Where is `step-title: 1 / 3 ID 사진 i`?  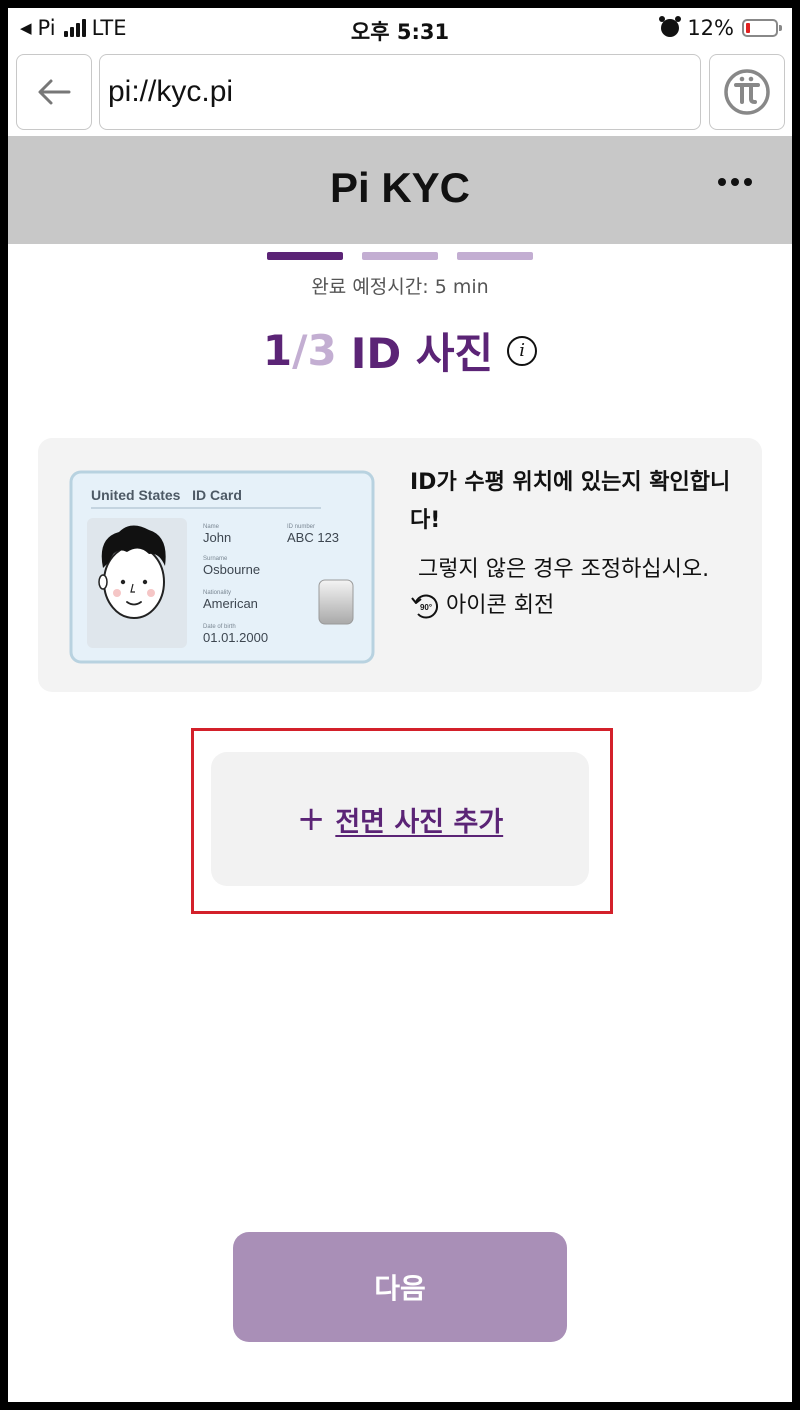
step-title: 1 / 3 ID 사진 i is located at coordinates (400, 350).